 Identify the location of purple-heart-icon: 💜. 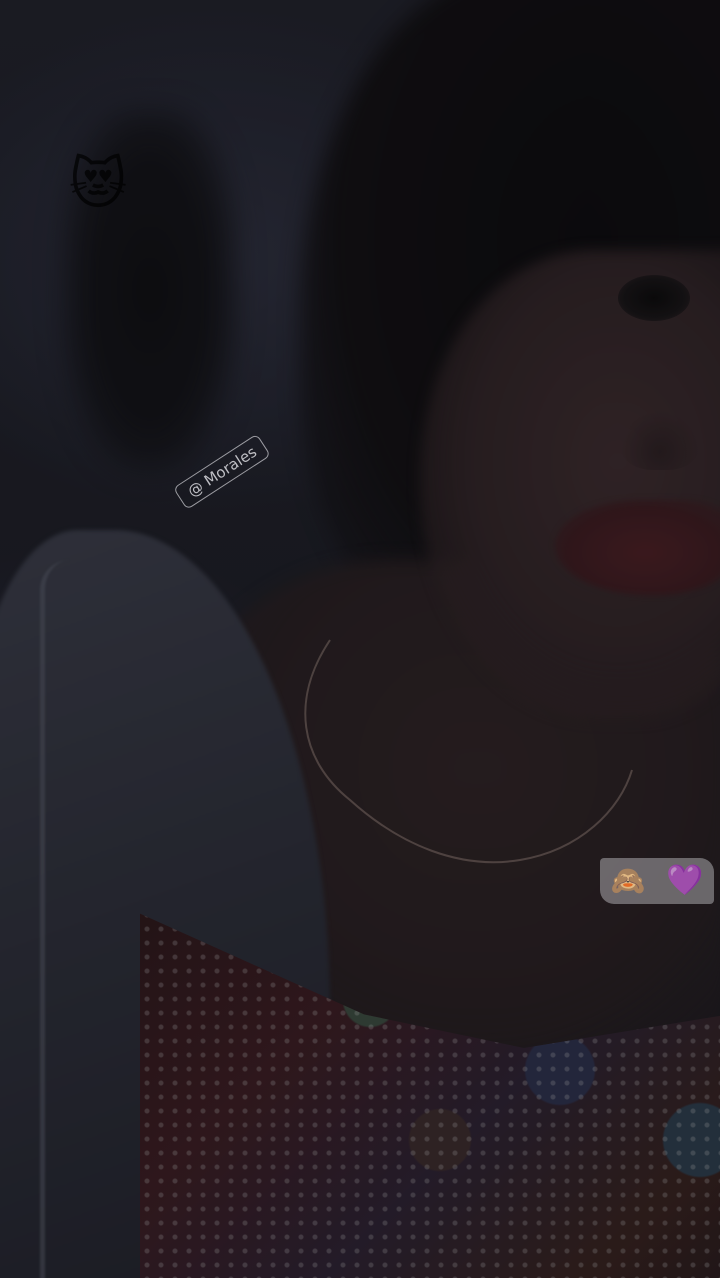
(685, 880).